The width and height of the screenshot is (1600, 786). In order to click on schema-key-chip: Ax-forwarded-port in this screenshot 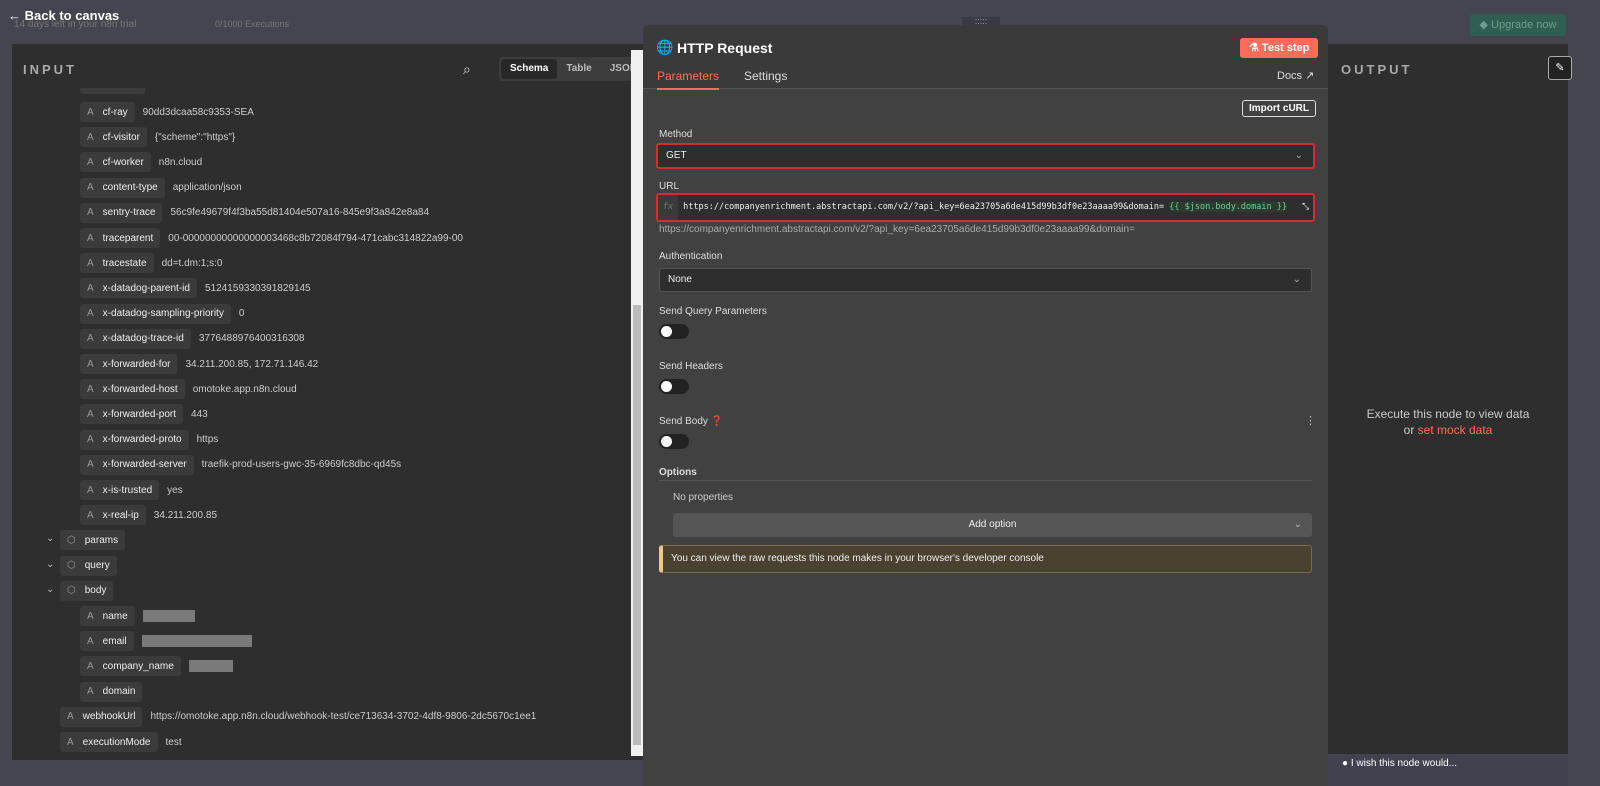, I will do `click(132, 414)`.